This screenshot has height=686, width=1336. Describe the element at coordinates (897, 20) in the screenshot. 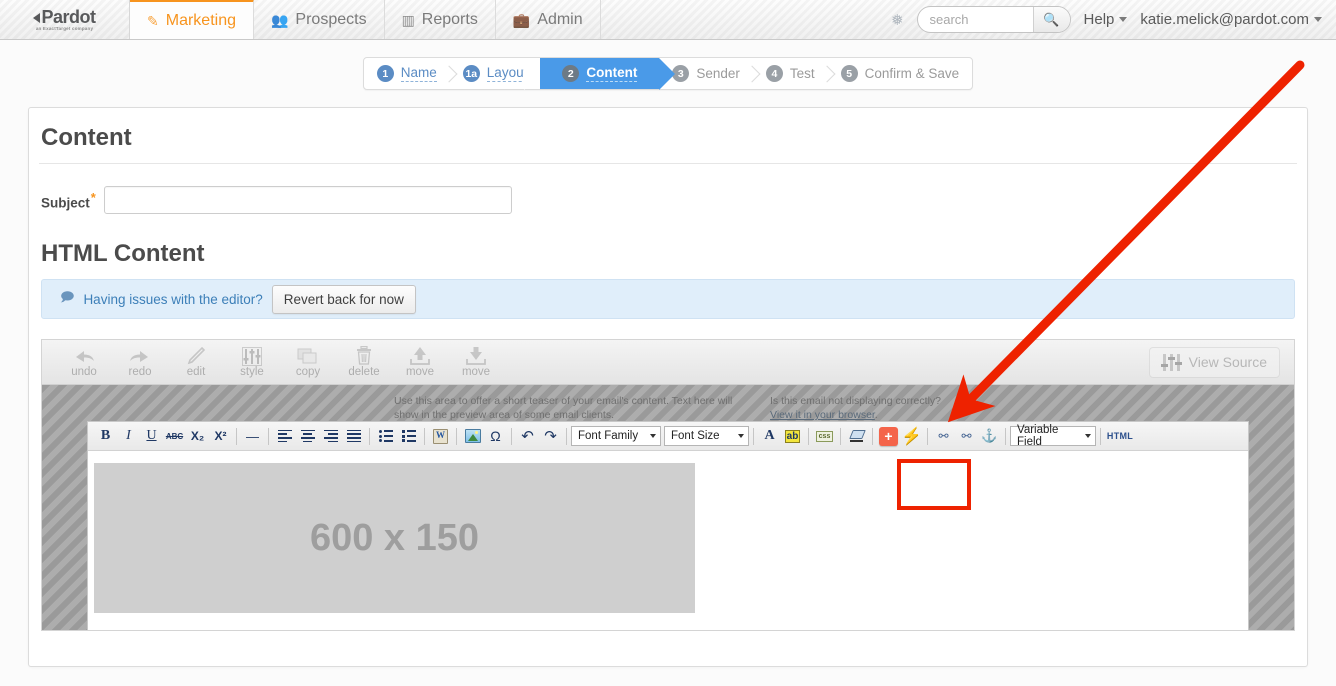

I see `snowflake-icon: ❅` at that location.